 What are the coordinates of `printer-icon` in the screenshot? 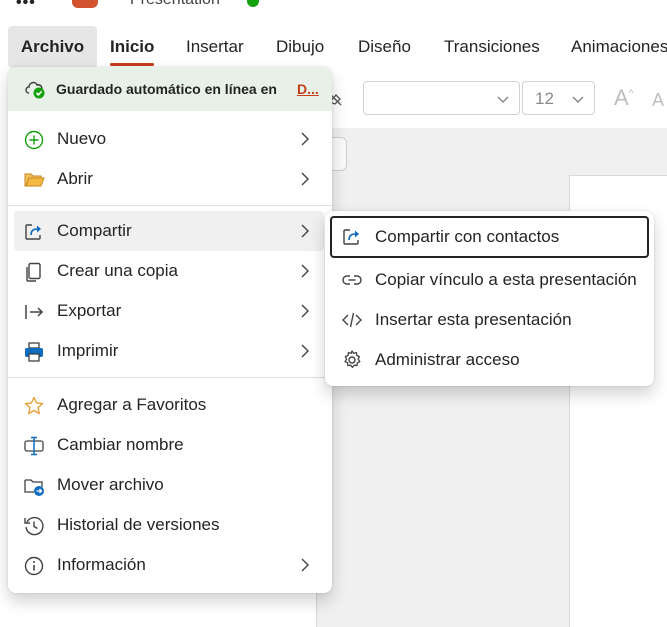 It's located at (34, 352).